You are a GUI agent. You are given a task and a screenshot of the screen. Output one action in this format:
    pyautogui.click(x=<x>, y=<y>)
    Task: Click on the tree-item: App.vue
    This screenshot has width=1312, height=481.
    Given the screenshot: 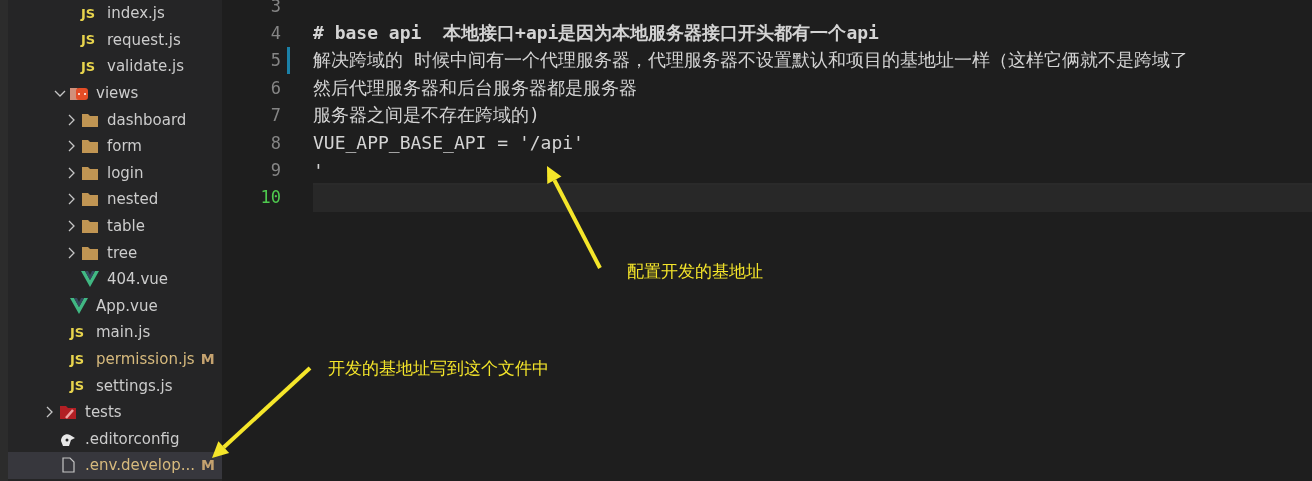 What is the action you would take?
    pyautogui.click(x=115, y=306)
    